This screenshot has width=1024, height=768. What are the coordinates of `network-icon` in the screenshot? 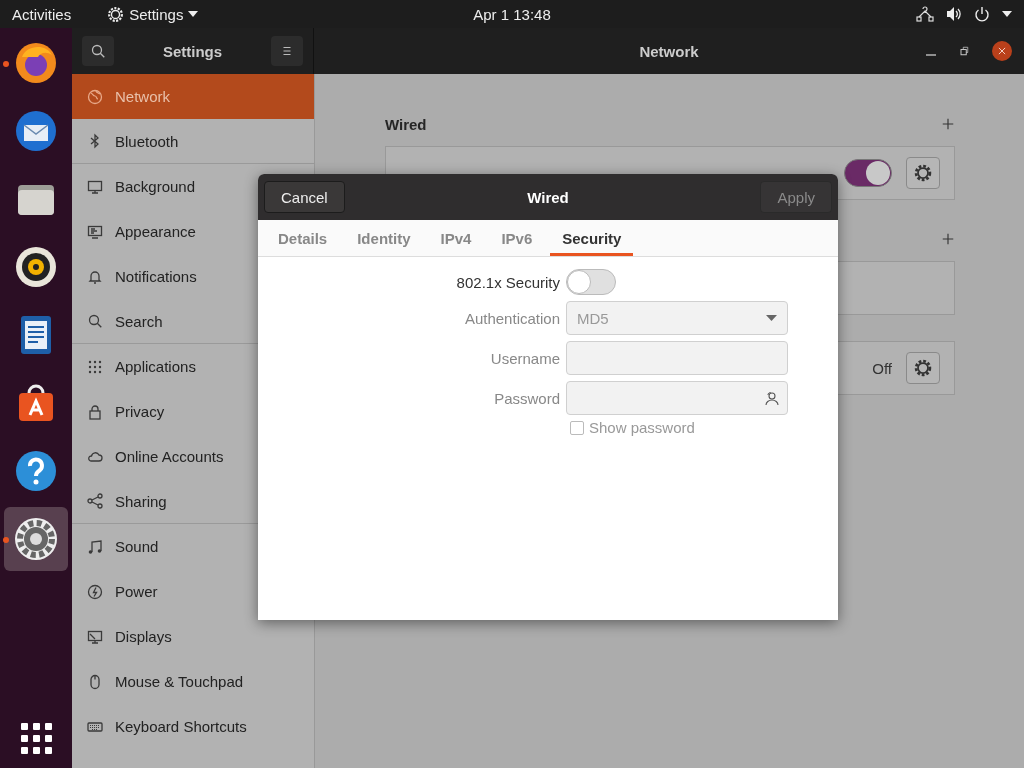 It's located at (925, 14).